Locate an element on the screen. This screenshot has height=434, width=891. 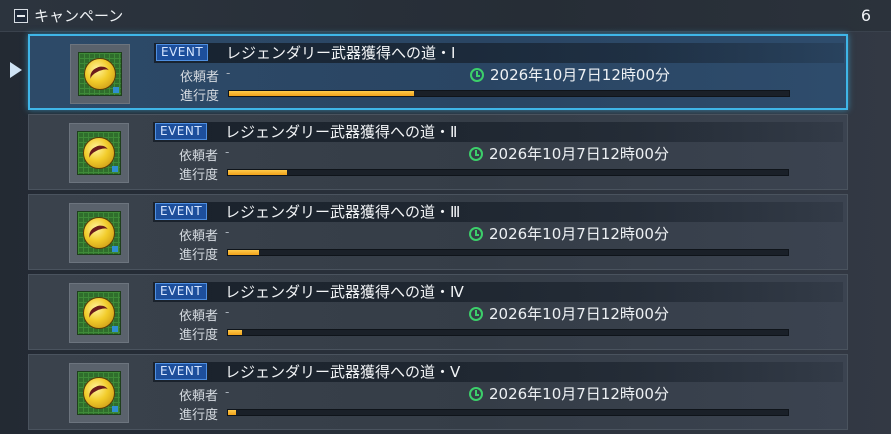
quest-title: レジェンダリー武器獲得への道・Ⅲ is located at coordinates (343, 212).